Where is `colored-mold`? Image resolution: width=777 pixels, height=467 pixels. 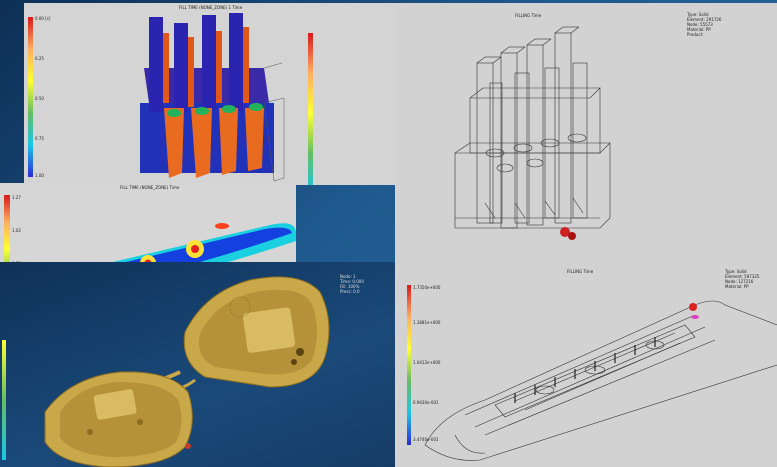
colored-mold is located at coordinates (212, 97).